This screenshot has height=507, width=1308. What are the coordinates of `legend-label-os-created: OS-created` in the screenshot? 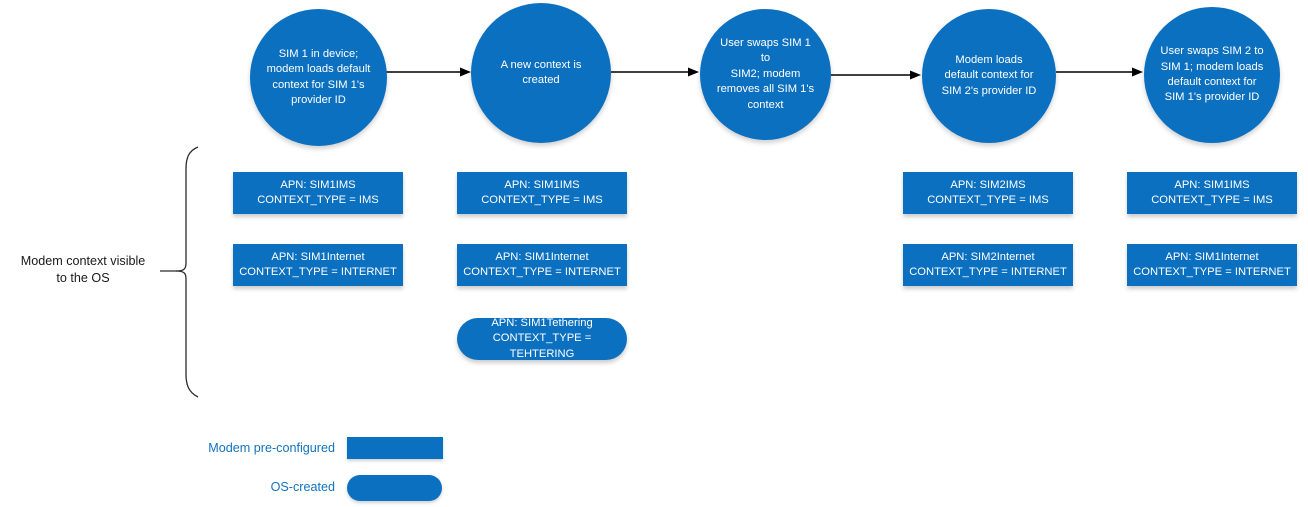 It's located at (302, 487).